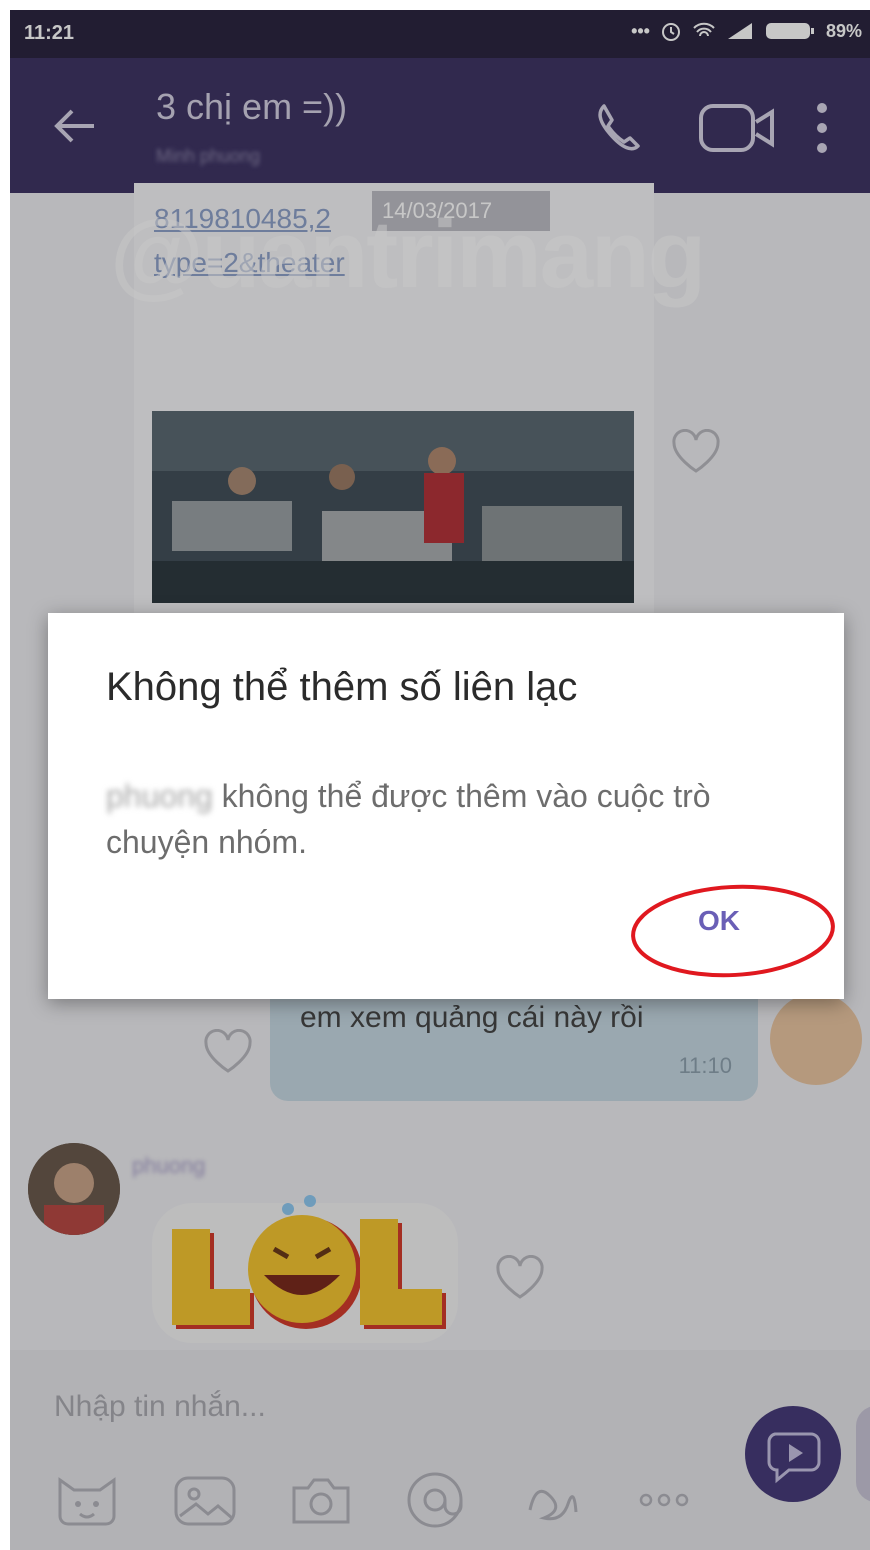 The image size is (870, 1550). What do you see at coordinates (342, 687) in the screenshot?
I see `dialog-title: Không thể thêm số liên lạc` at bounding box center [342, 687].